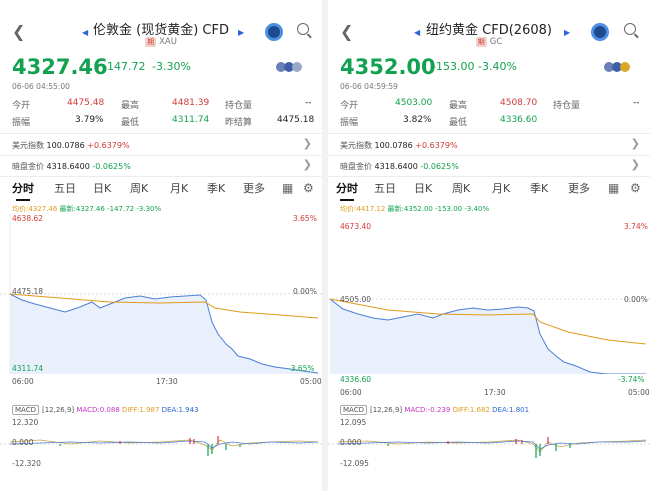 The height and width of the screenshot is (491, 650). I want to click on y-bot-label: 4336.60, so click(356, 379).